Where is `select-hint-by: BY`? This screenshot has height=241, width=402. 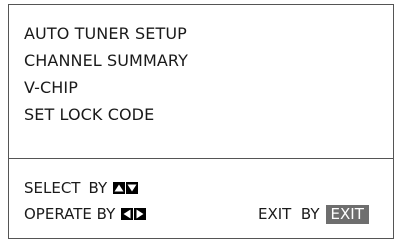
select-hint-by: BY is located at coordinates (98, 188).